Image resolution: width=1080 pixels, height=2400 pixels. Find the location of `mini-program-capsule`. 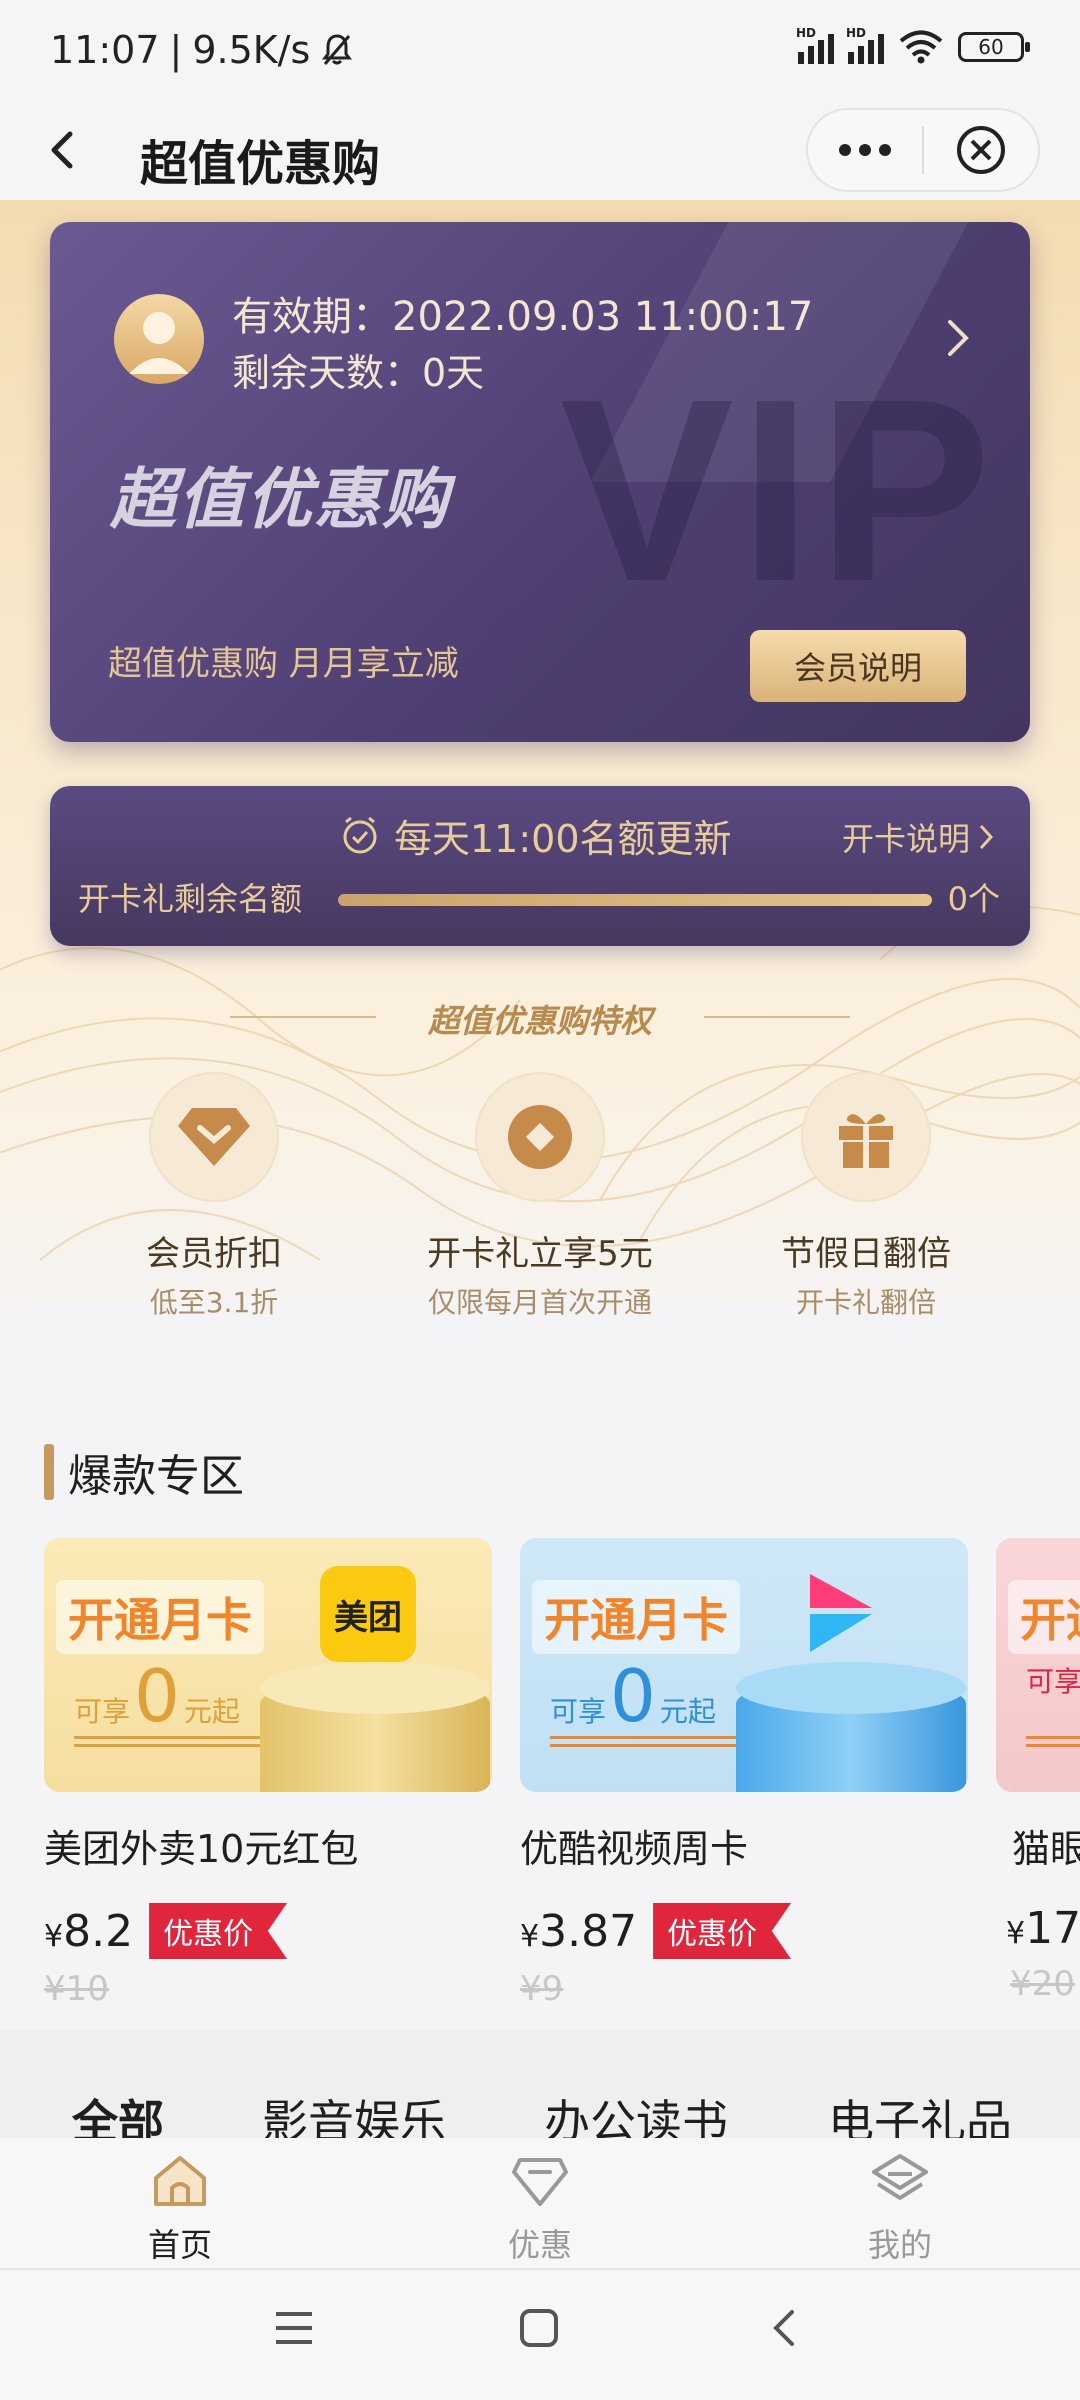

mini-program-capsule is located at coordinates (923, 150).